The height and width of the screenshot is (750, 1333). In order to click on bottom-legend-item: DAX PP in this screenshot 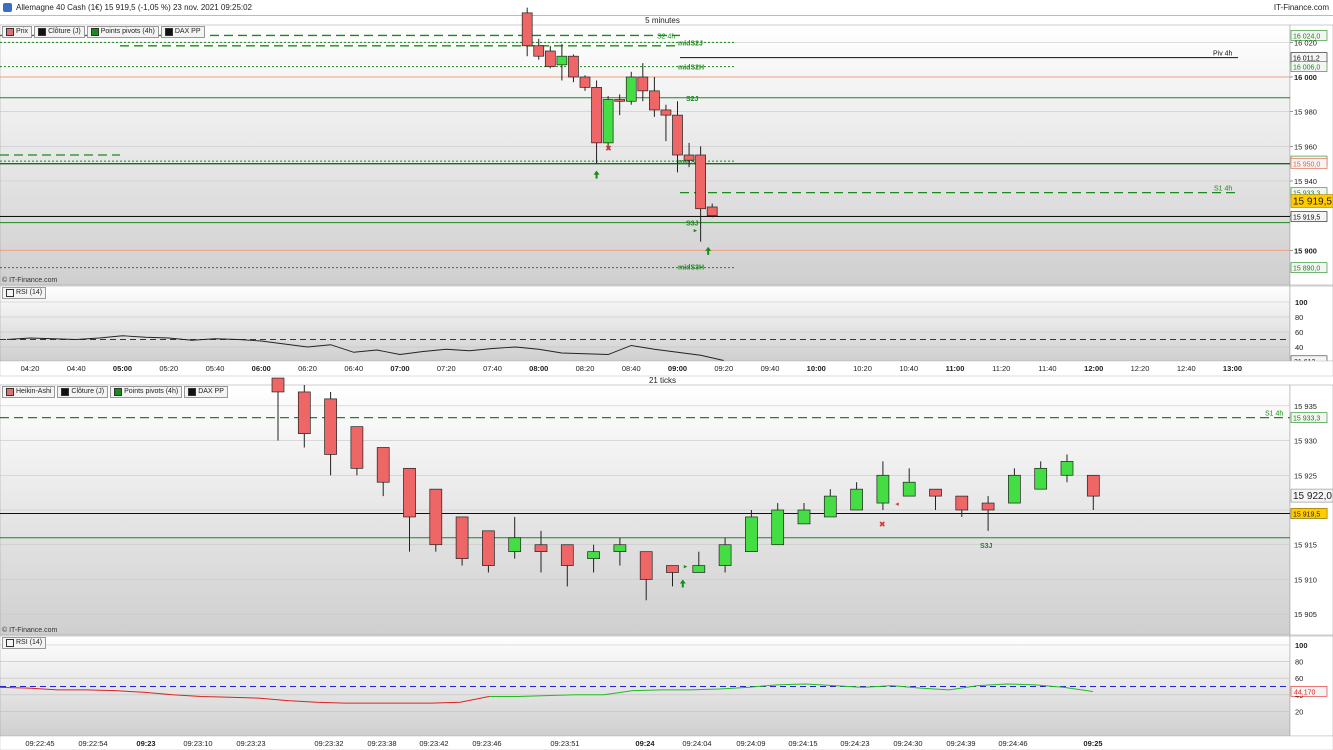, I will do `click(206, 392)`.